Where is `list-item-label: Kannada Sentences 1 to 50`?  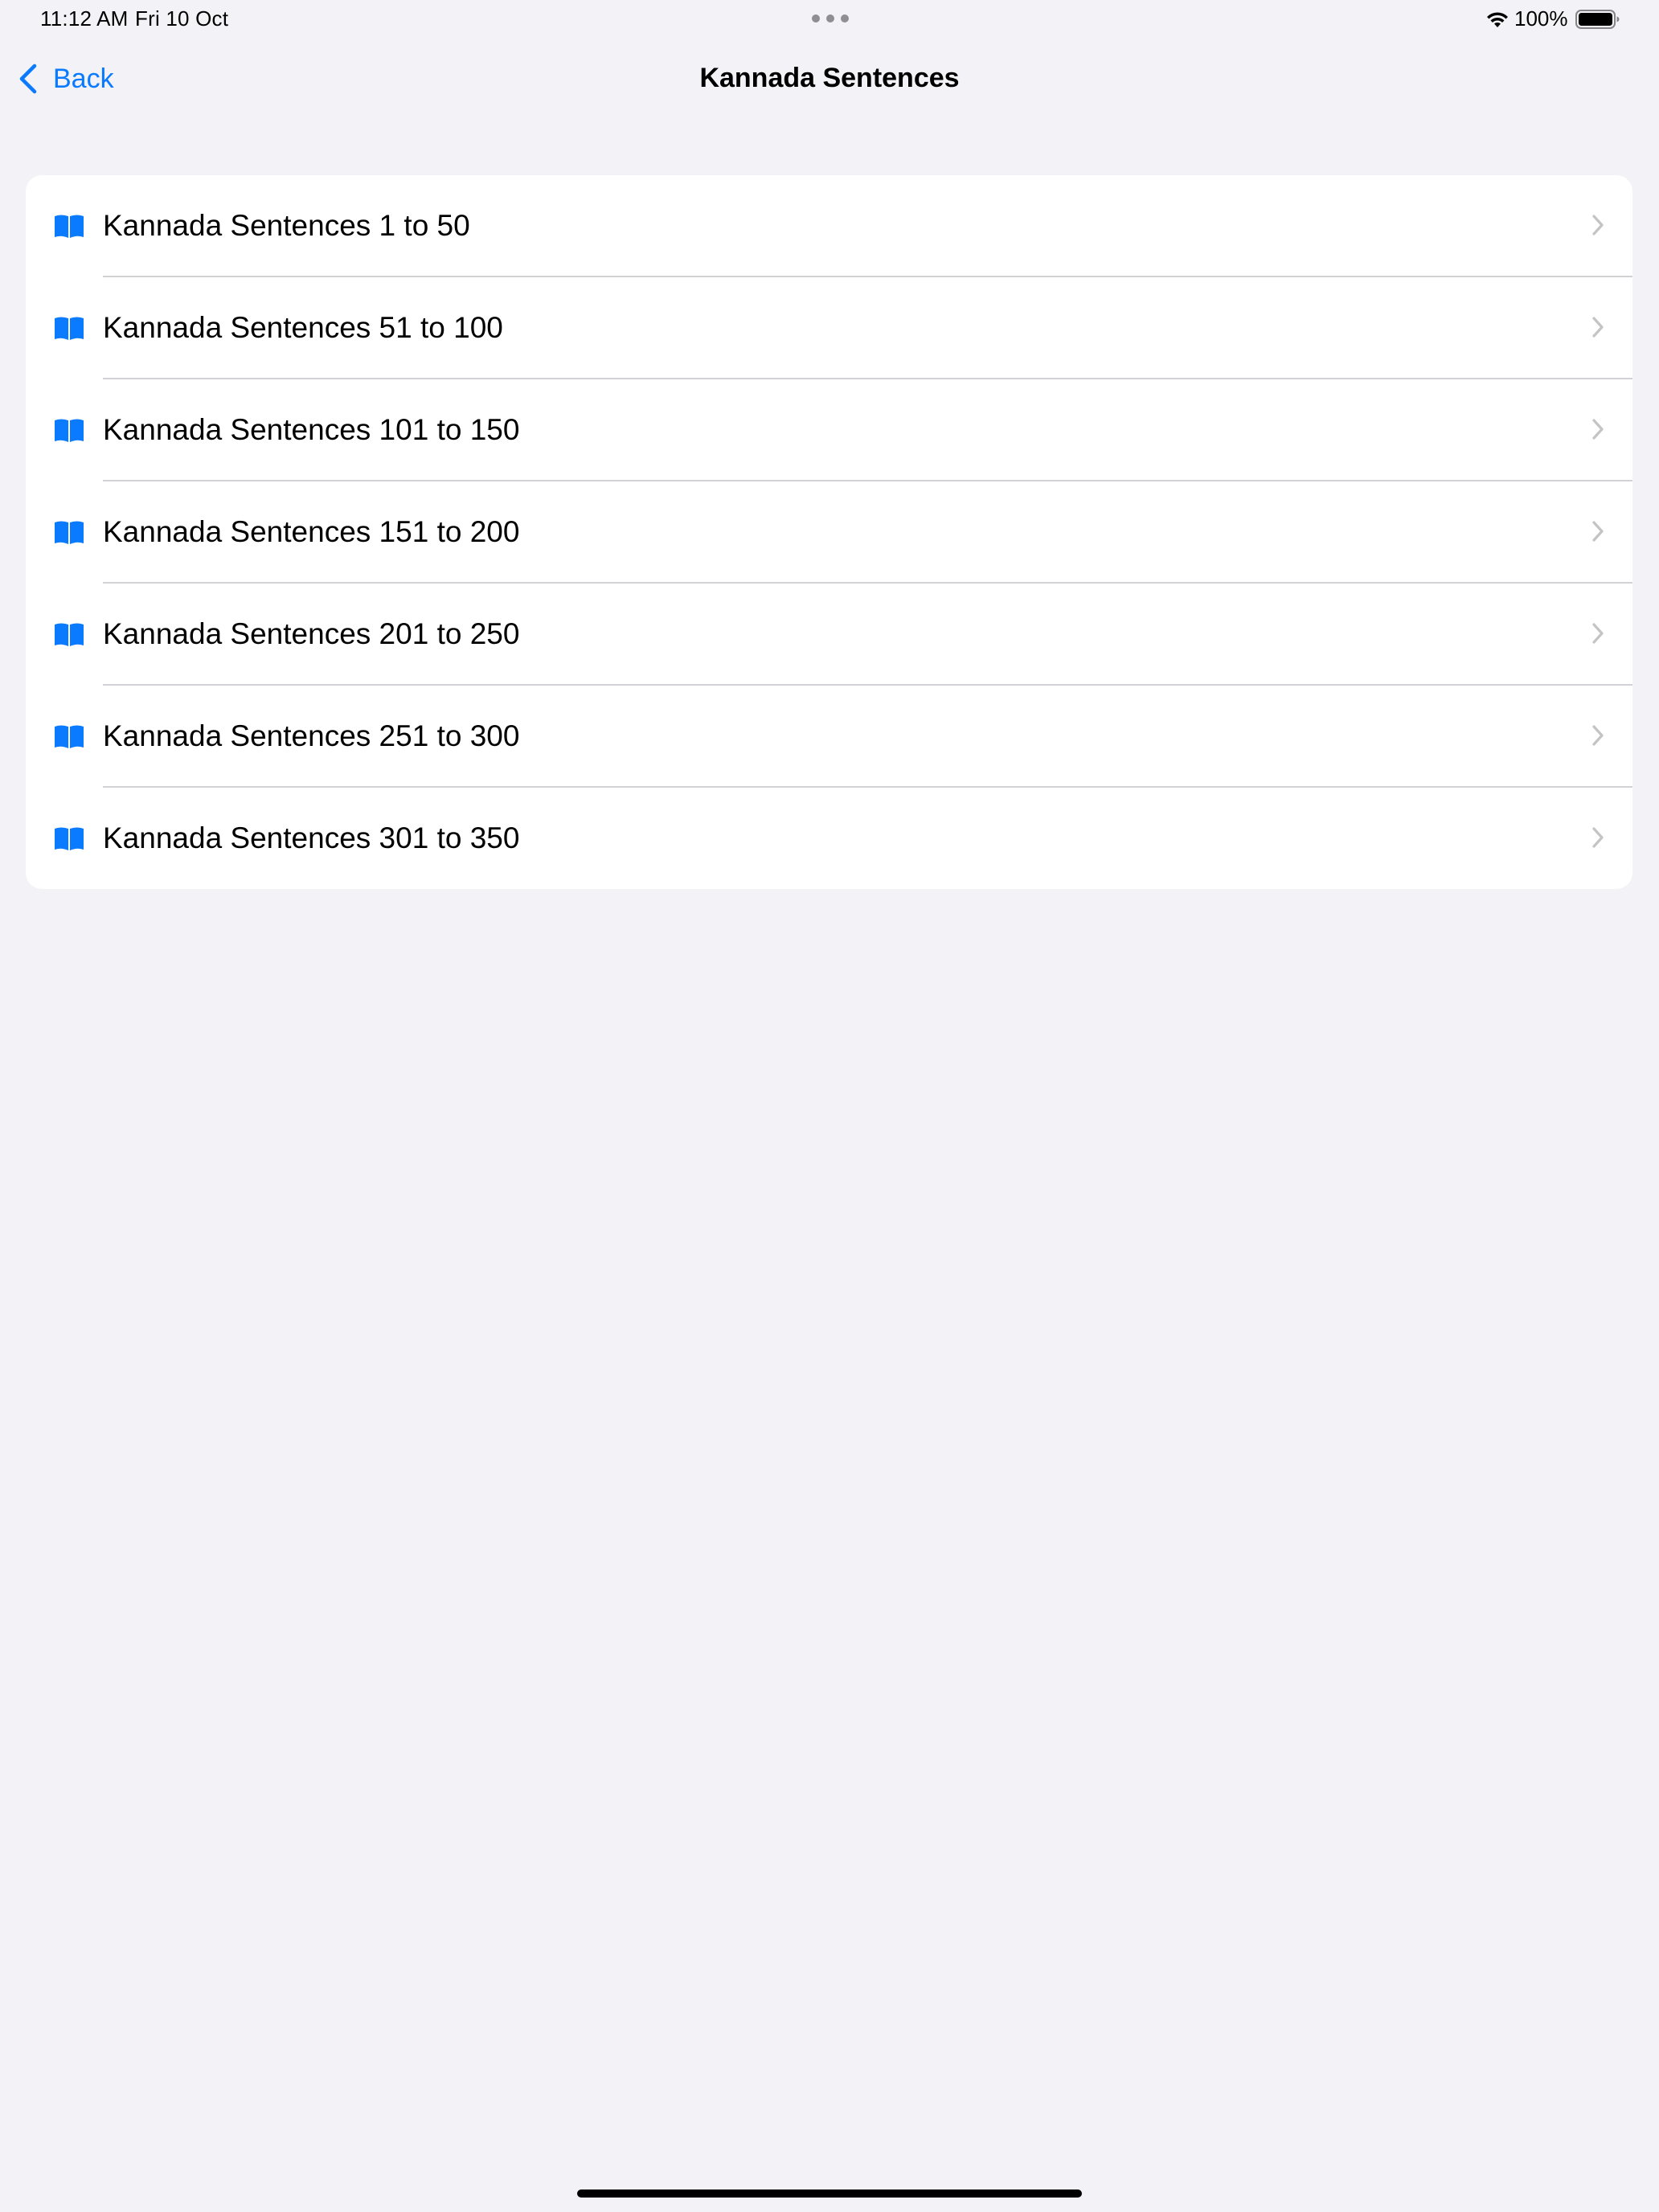
list-item-label: Kannada Sentences 1 to 50 is located at coordinates (286, 226).